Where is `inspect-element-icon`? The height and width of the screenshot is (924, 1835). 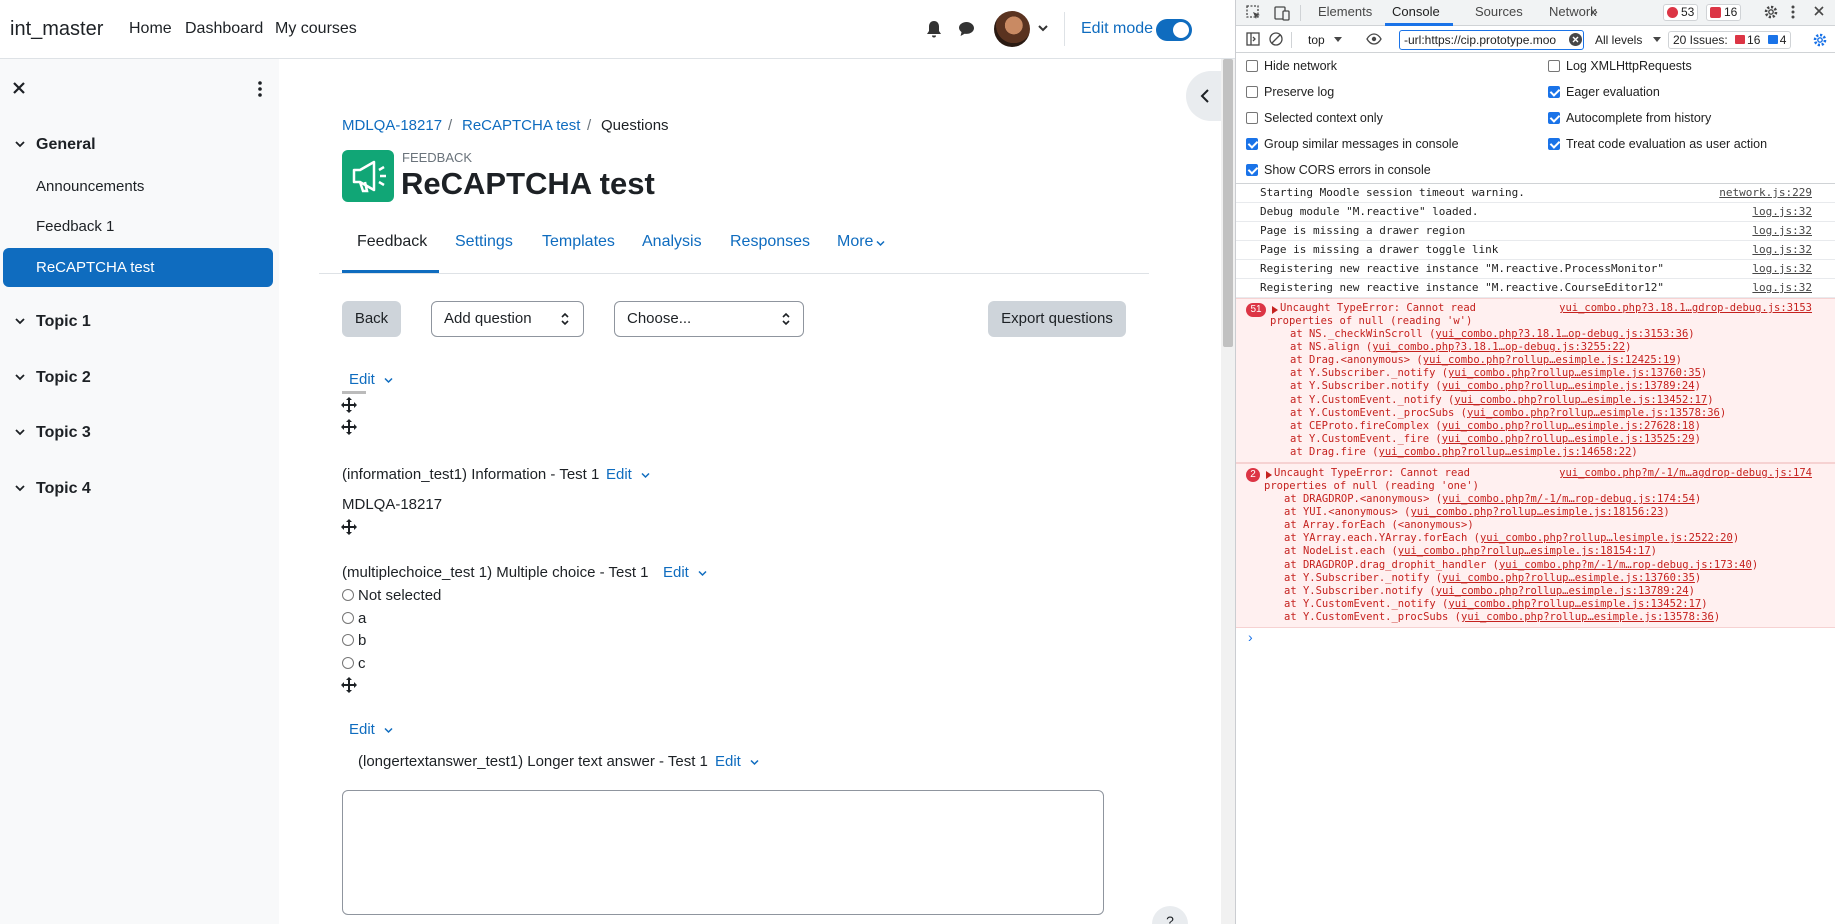 inspect-element-icon is located at coordinates (1254, 13).